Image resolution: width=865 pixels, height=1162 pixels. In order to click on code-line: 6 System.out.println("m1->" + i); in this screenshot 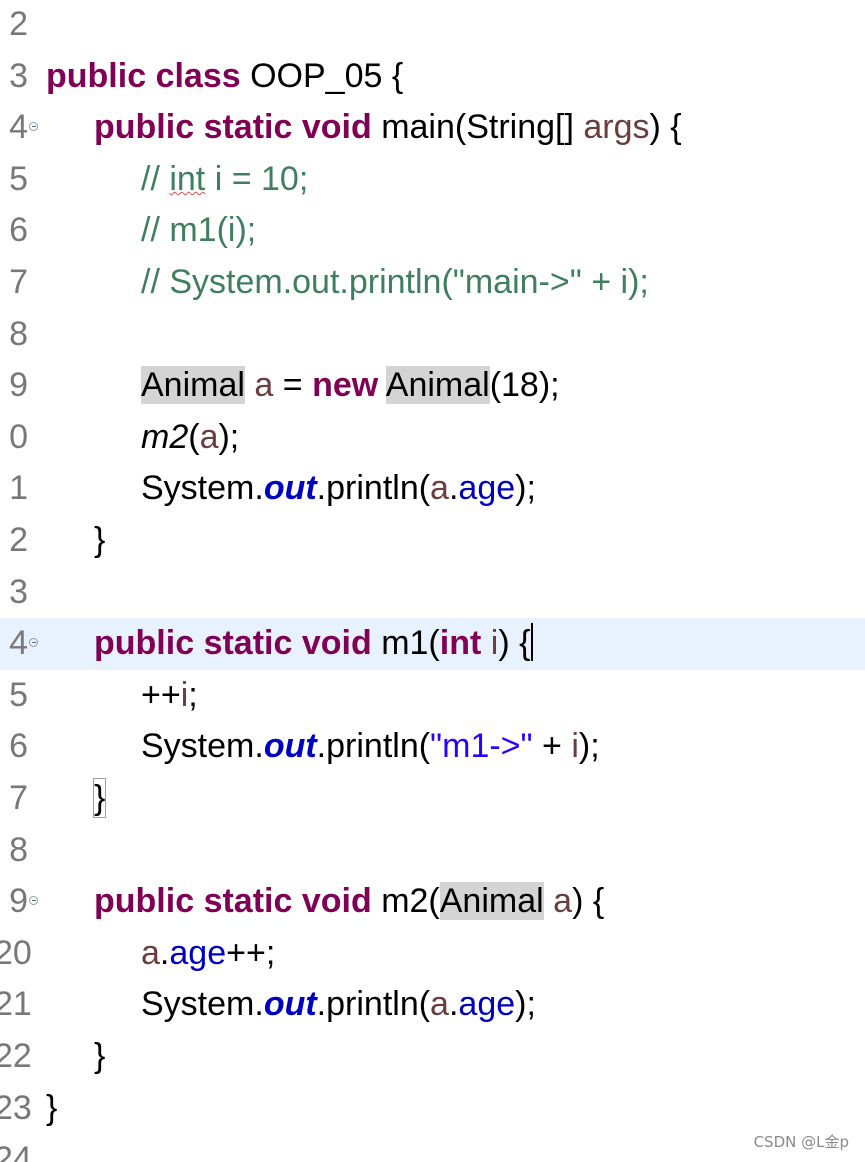, I will do `click(432, 747)`.